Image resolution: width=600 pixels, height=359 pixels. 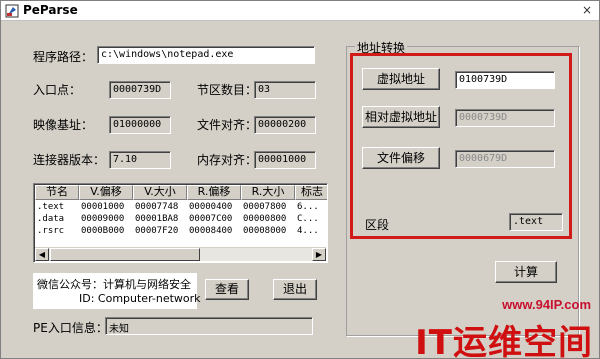 What do you see at coordinates (377, 225) in the screenshot?
I see `section-label: 区段` at bounding box center [377, 225].